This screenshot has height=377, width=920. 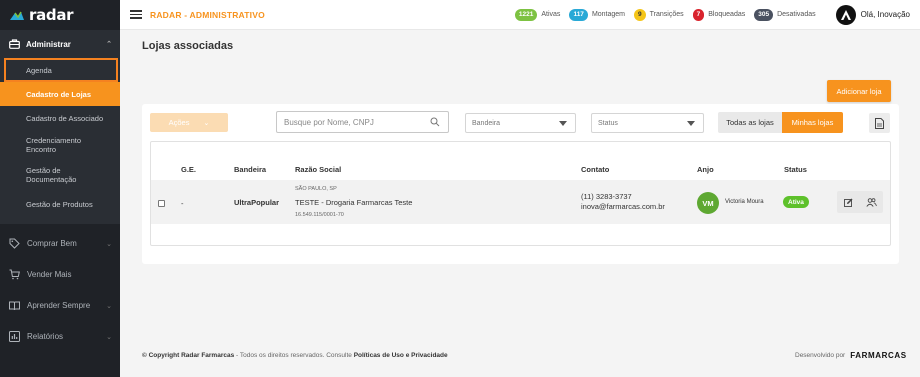 I want to click on column-header-status: Status, so click(x=795, y=169).